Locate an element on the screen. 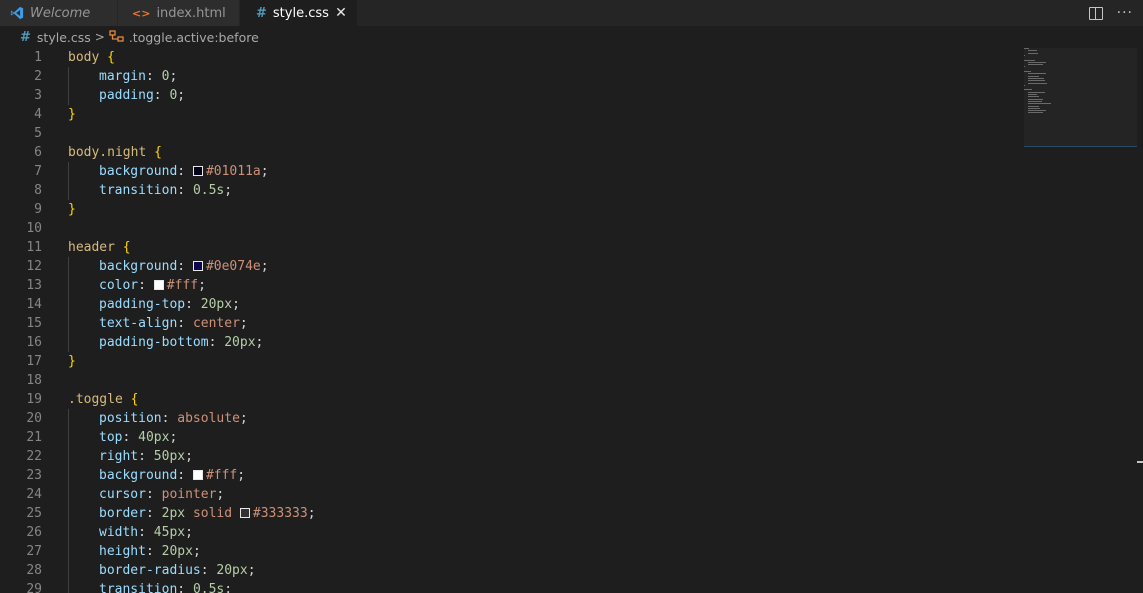 The width and height of the screenshot is (1143, 593). css-selector: .toggle is located at coordinates (95, 399).